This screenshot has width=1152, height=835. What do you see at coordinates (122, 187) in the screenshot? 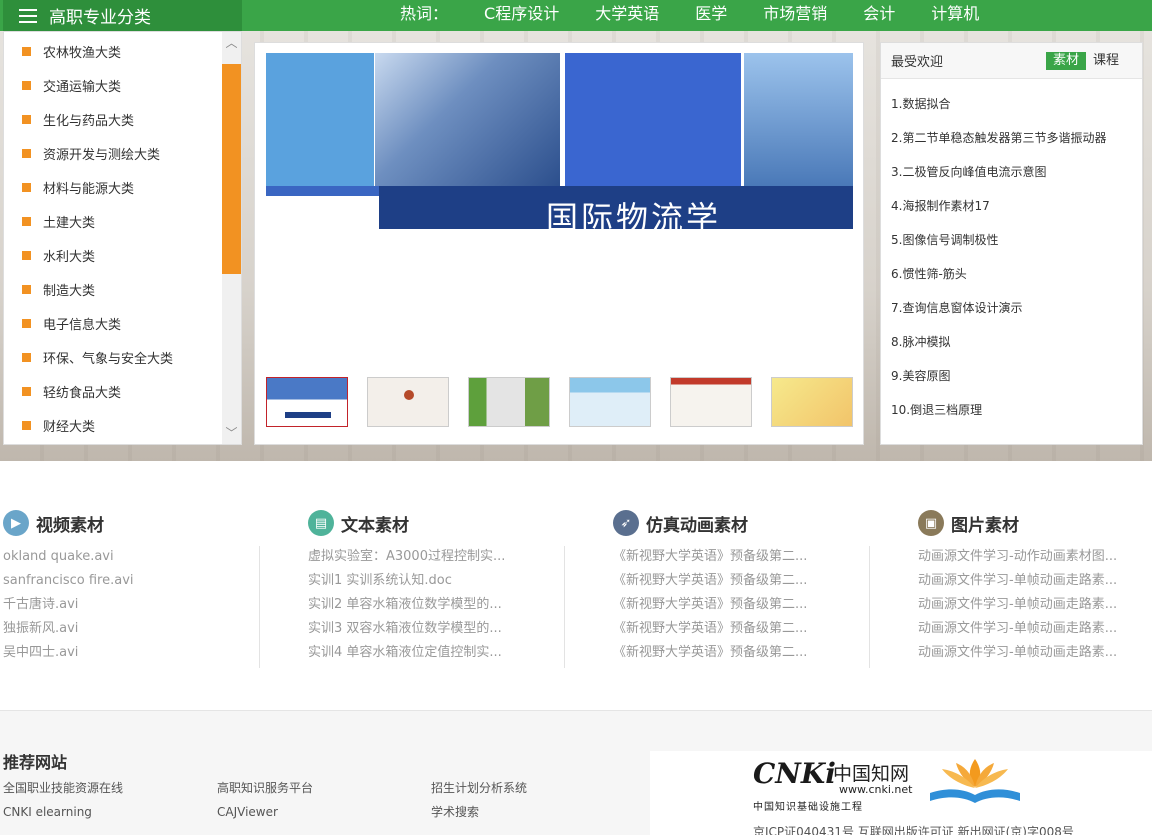
I see `category-item: 材料与能源大类` at bounding box center [122, 187].